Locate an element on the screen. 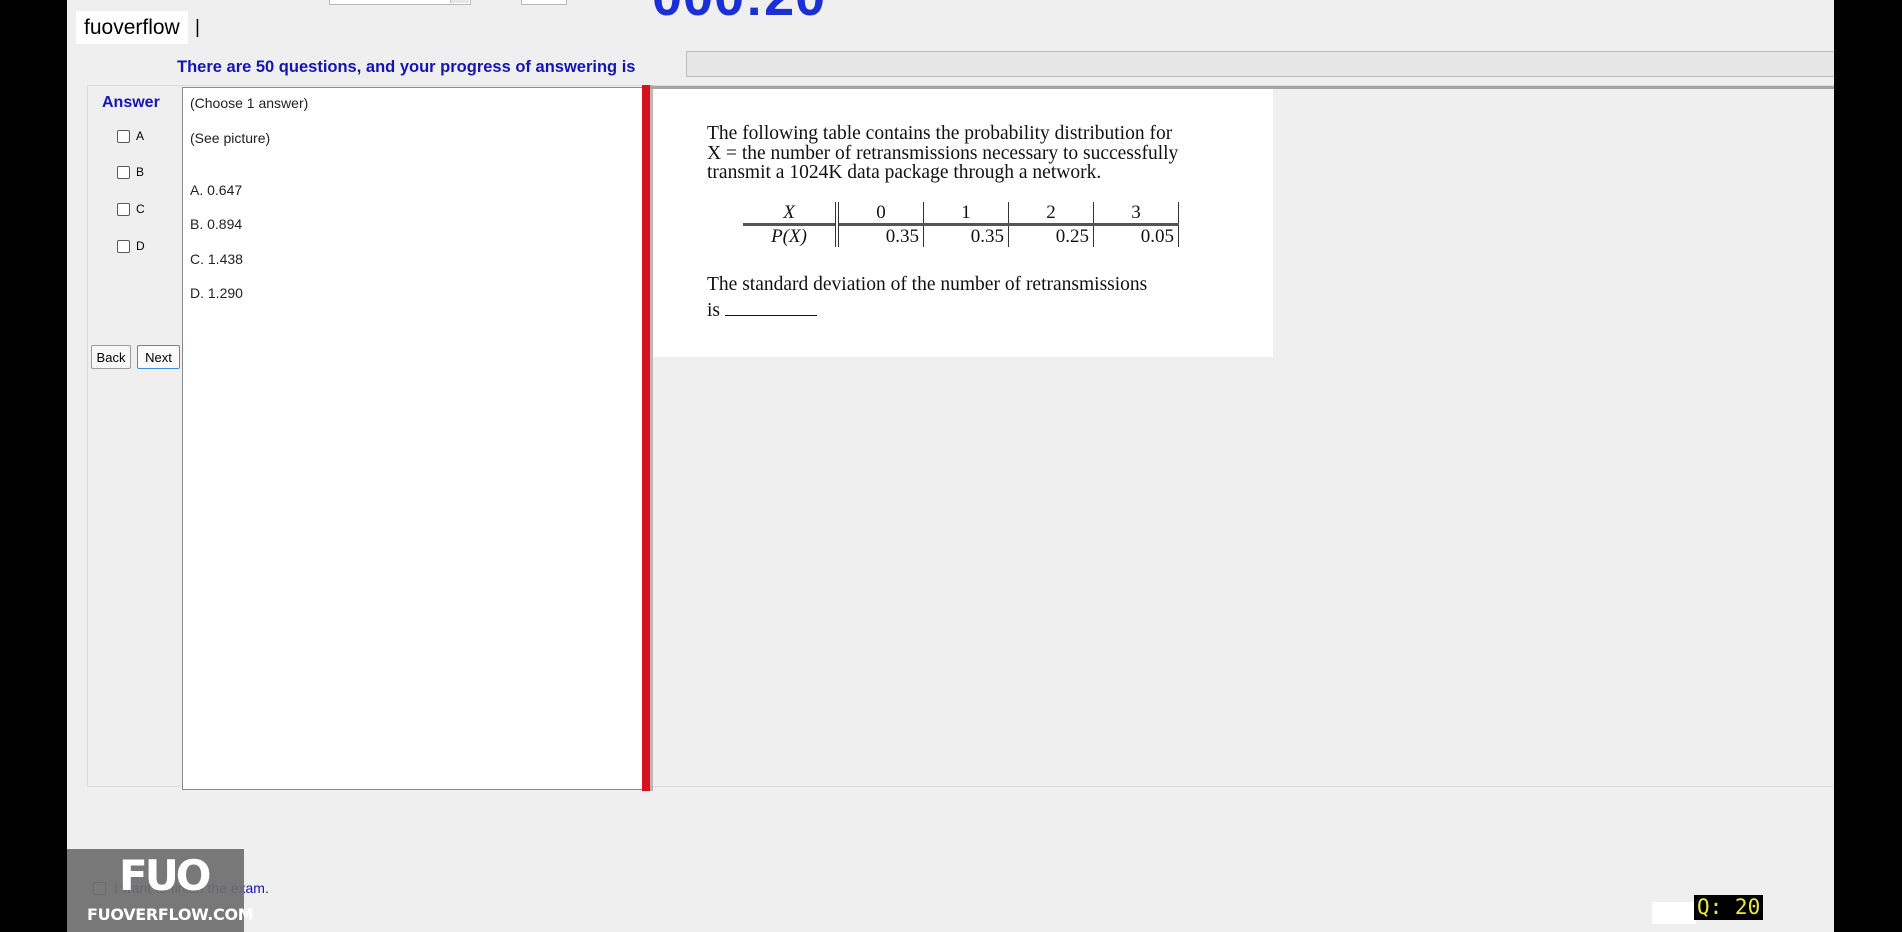  option-b-checkbox: B is located at coordinates (137, 172).